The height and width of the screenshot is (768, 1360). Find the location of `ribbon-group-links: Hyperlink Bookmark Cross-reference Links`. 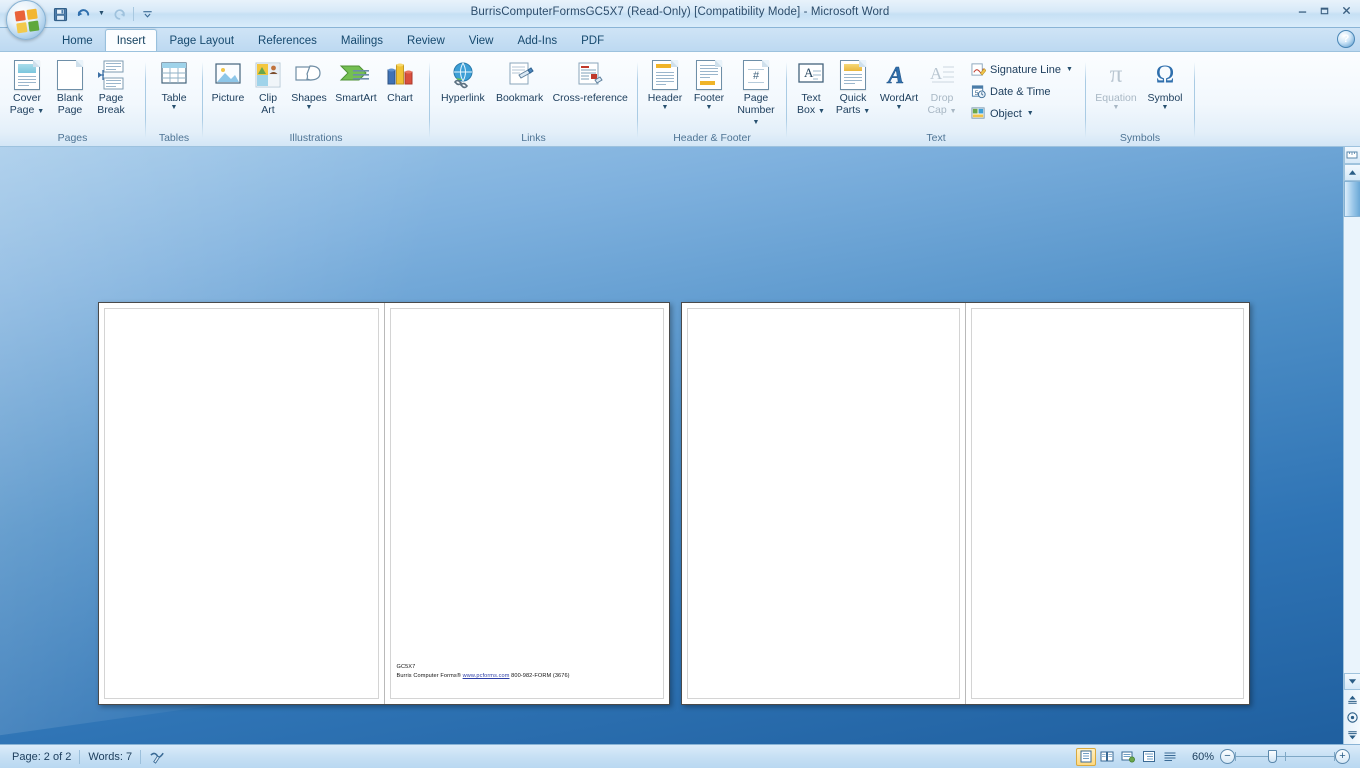

ribbon-group-links: Hyperlink Bookmark Cross-reference Links is located at coordinates (533, 99).